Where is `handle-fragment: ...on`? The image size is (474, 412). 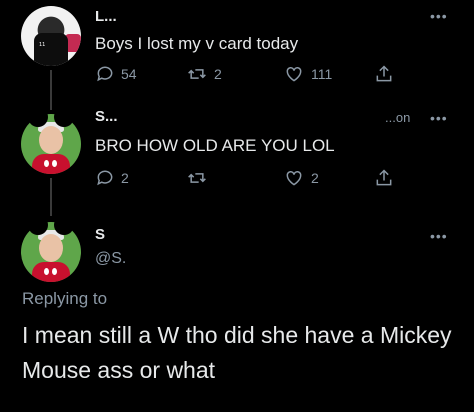
handle-fragment: ...on is located at coordinates (398, 117).